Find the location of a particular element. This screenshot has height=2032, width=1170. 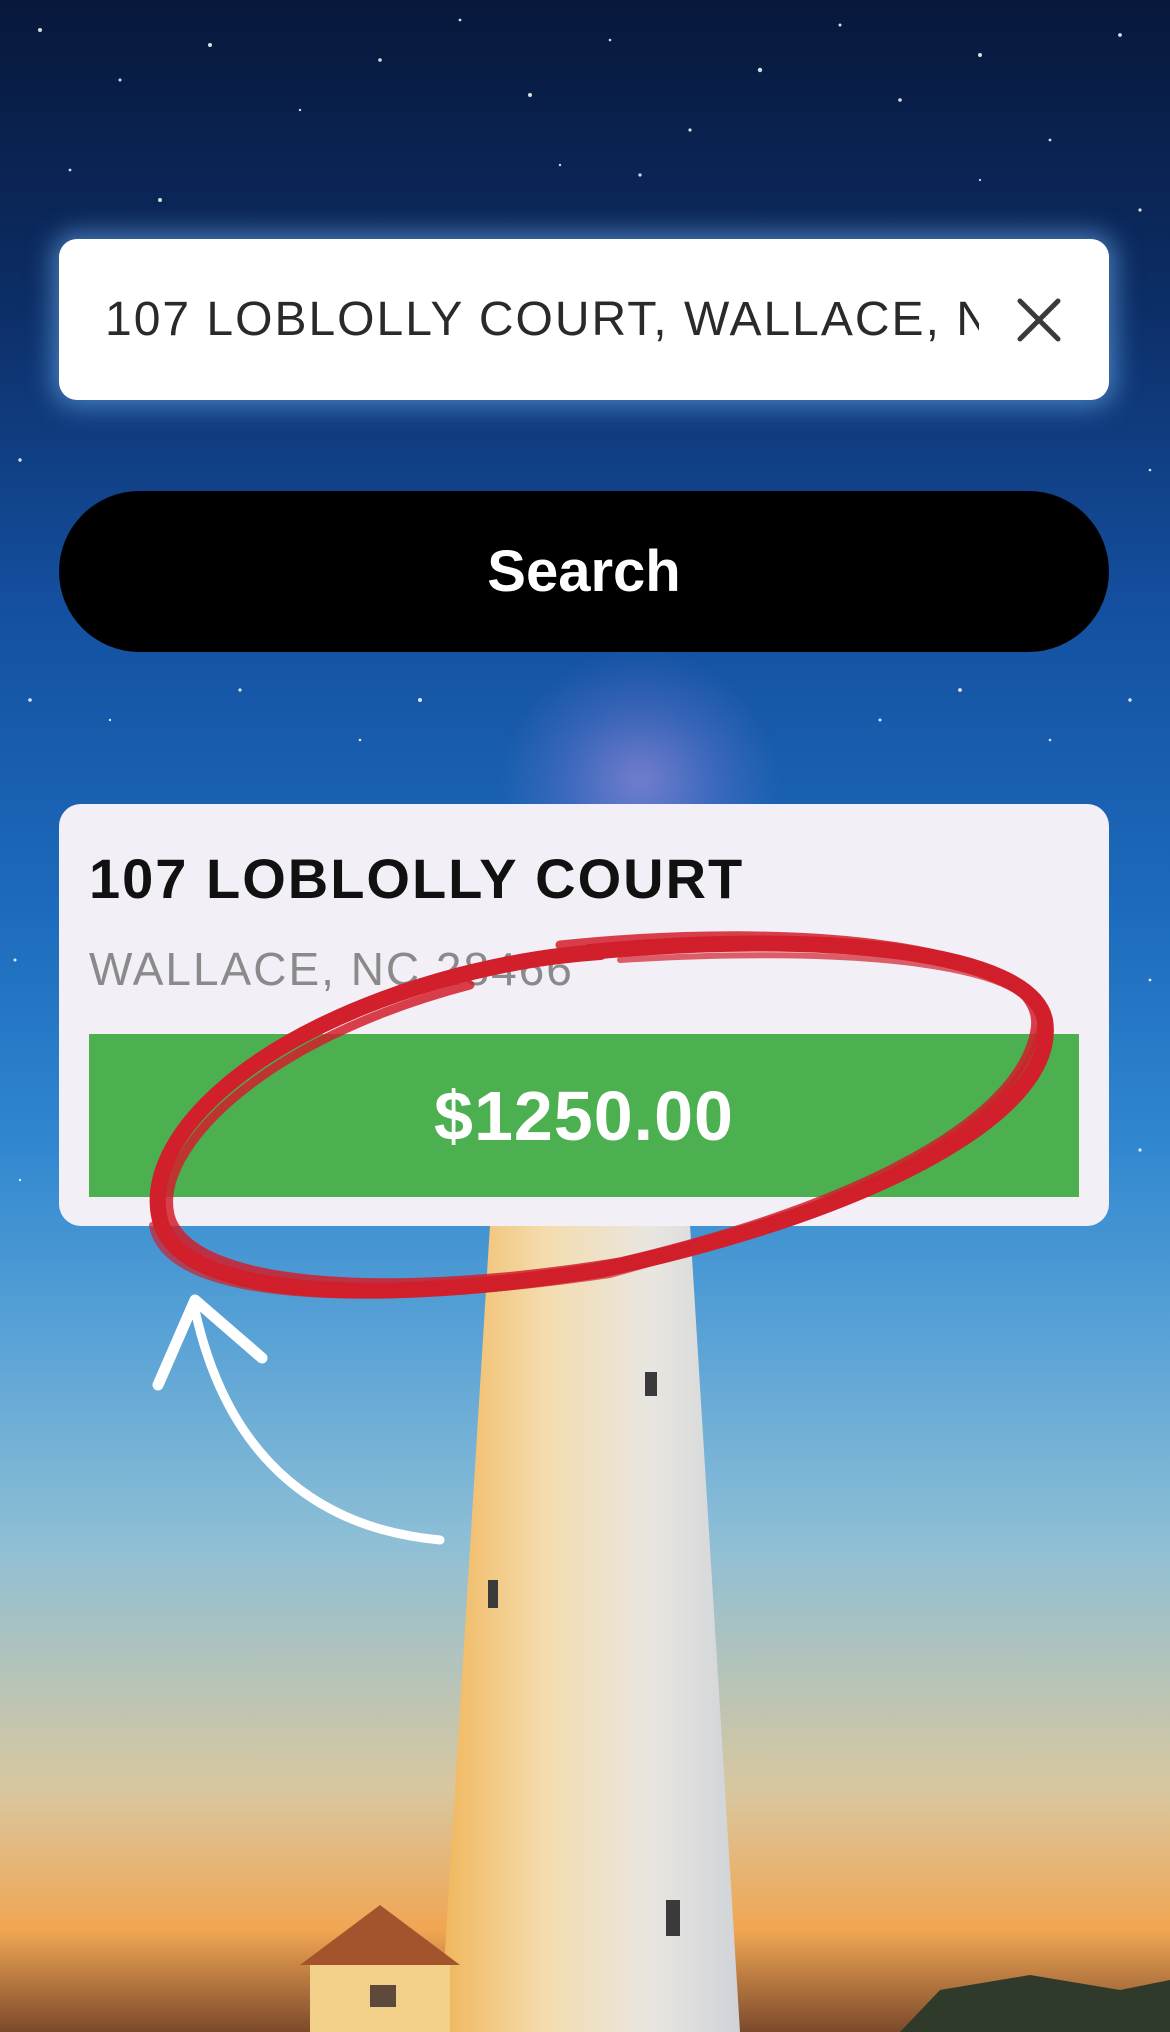

price-badge: $1250.00 is located at coordinates (584, 1115).